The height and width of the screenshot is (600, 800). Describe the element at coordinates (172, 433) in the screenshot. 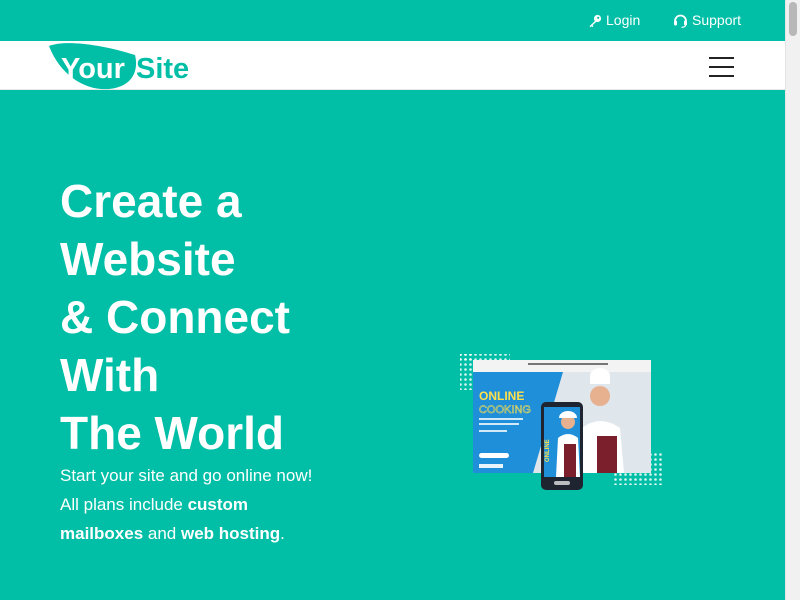

I see `hero-title-line: The World` at that location.